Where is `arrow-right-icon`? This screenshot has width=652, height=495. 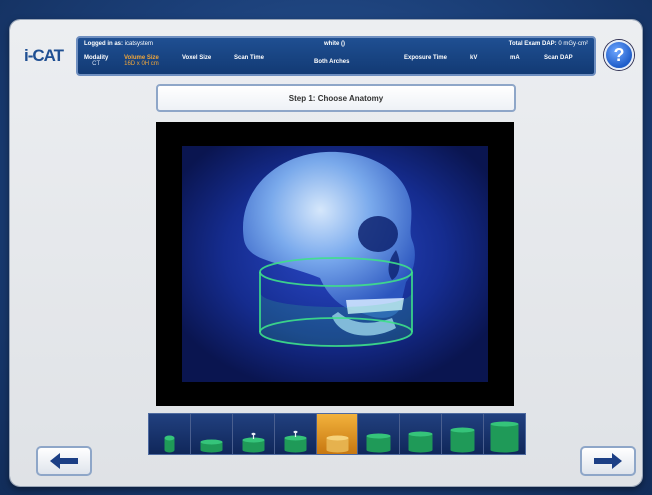 arrow-right-icon is located at coordinates (608, 461).